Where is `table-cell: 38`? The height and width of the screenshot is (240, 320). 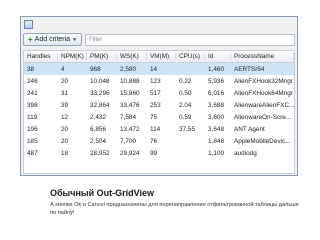 table-cell: 38 is located at coordinates (31, 69).